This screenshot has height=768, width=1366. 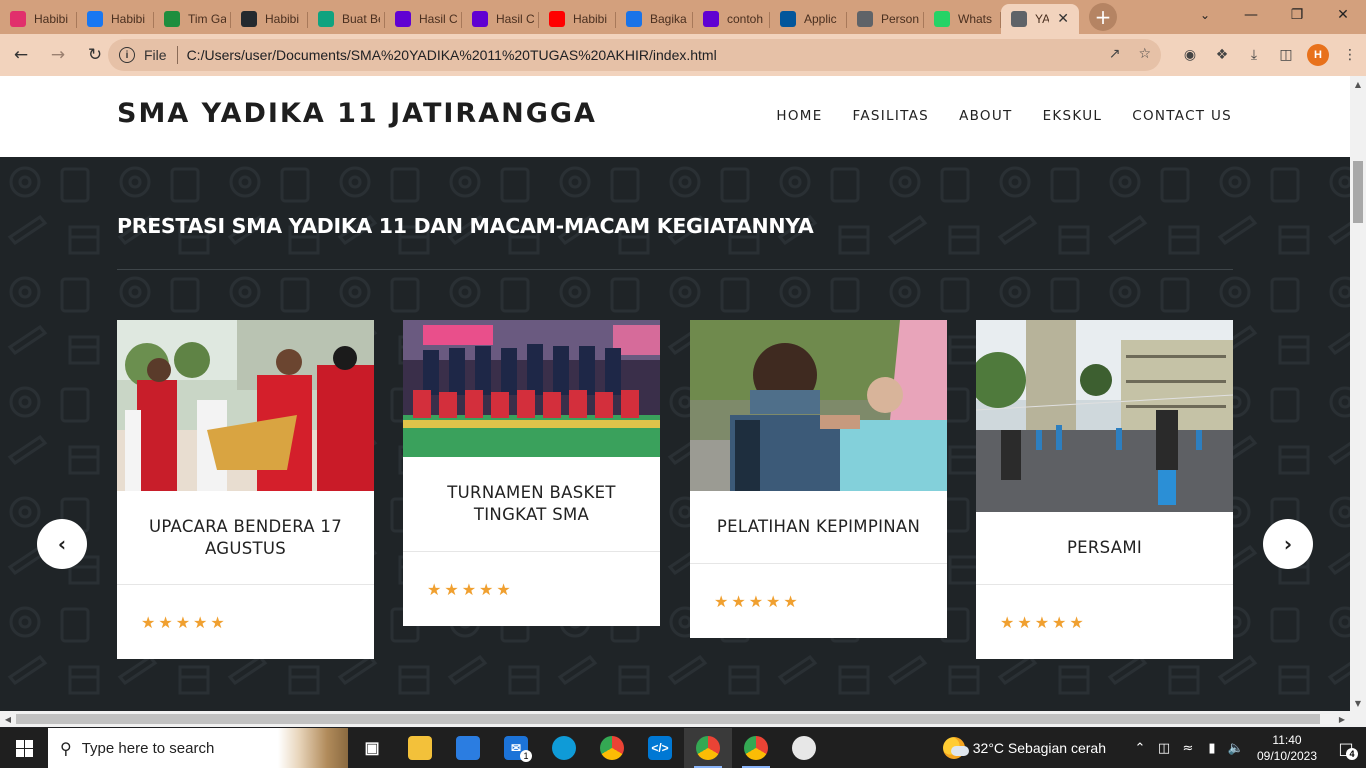 I want to click on activity-card: PERSAMI ★ ★ ★ ★ ★, so click(x=1104, y=489).